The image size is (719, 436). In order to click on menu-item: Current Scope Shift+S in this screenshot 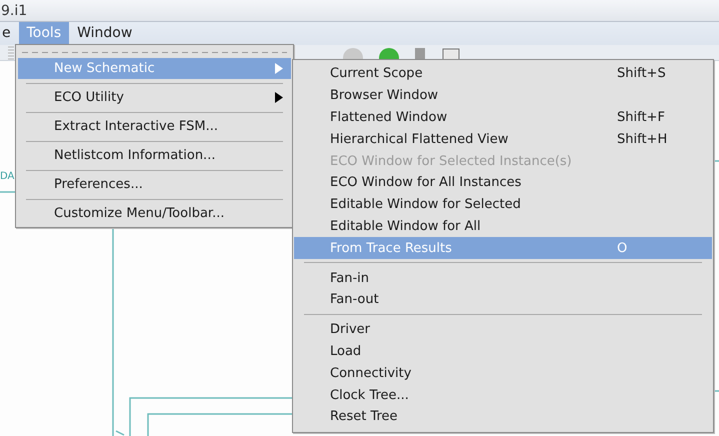, I will do `click(503, 74)`.